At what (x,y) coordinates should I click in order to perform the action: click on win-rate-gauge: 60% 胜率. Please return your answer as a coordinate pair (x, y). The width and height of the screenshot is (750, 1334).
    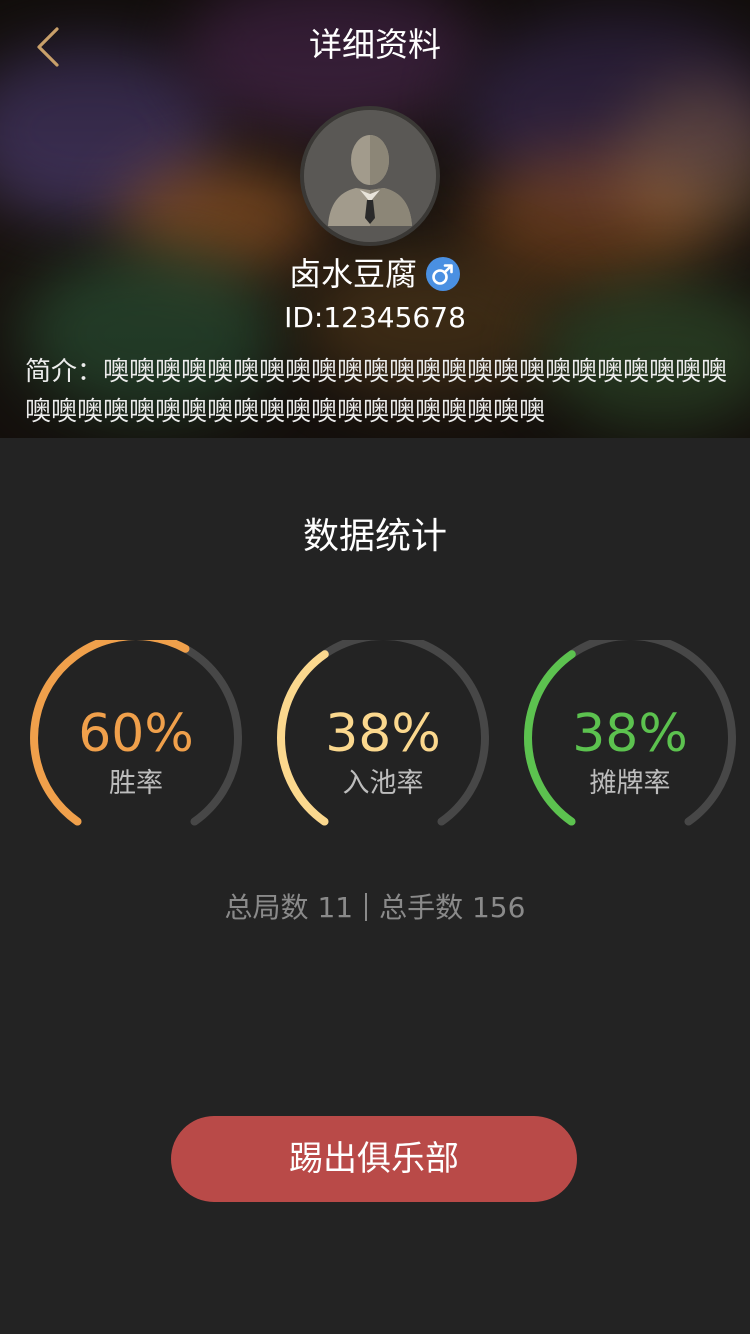
    Looking at the image, I should click on (136, 740).